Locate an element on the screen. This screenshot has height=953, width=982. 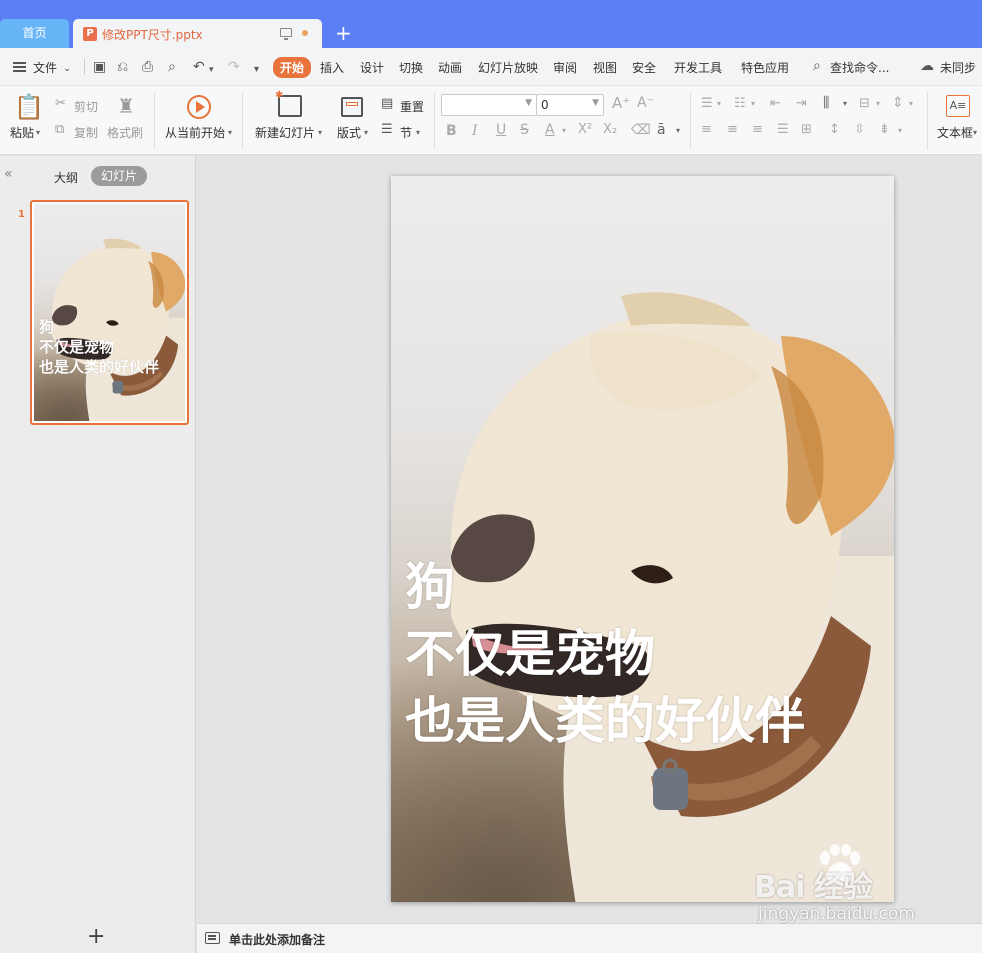
underline-icon: U is located at coordinates (501, 130).